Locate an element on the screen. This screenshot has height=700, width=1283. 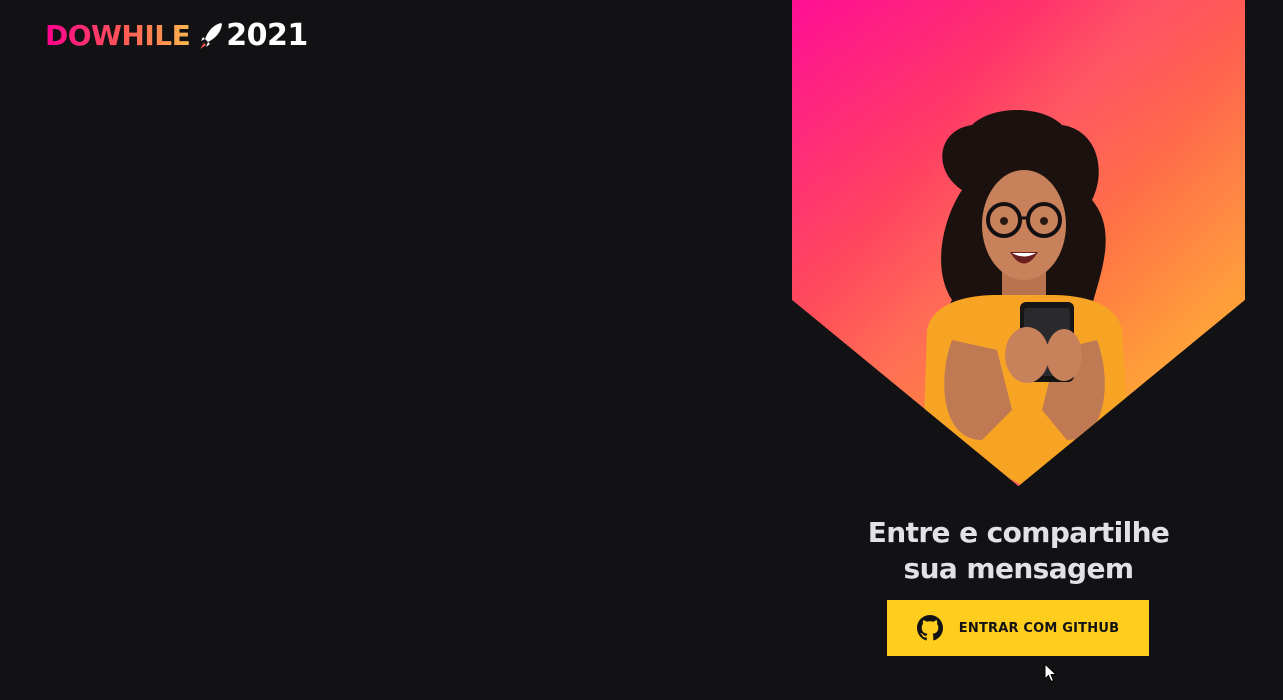
hero-person-illustration is located at coordinates (1019, 298).